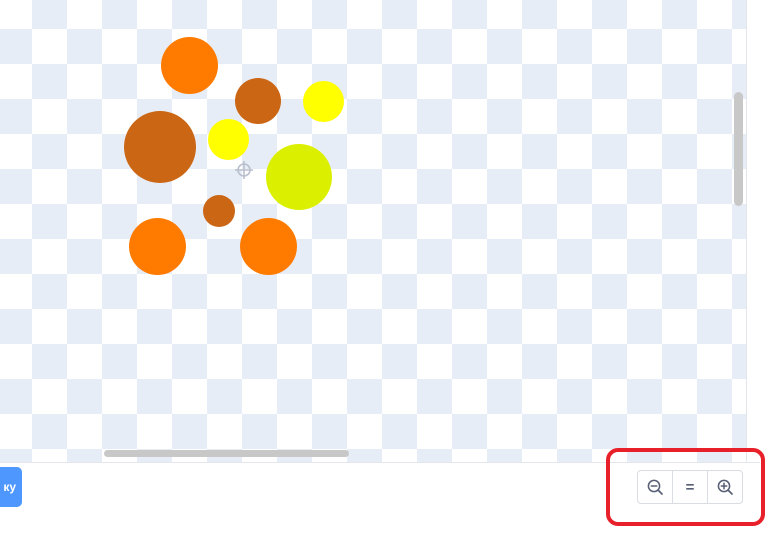  Describe the element at coordinates (323, 101) in the screenshot. I see `circle-yellow-top-right` at that location.